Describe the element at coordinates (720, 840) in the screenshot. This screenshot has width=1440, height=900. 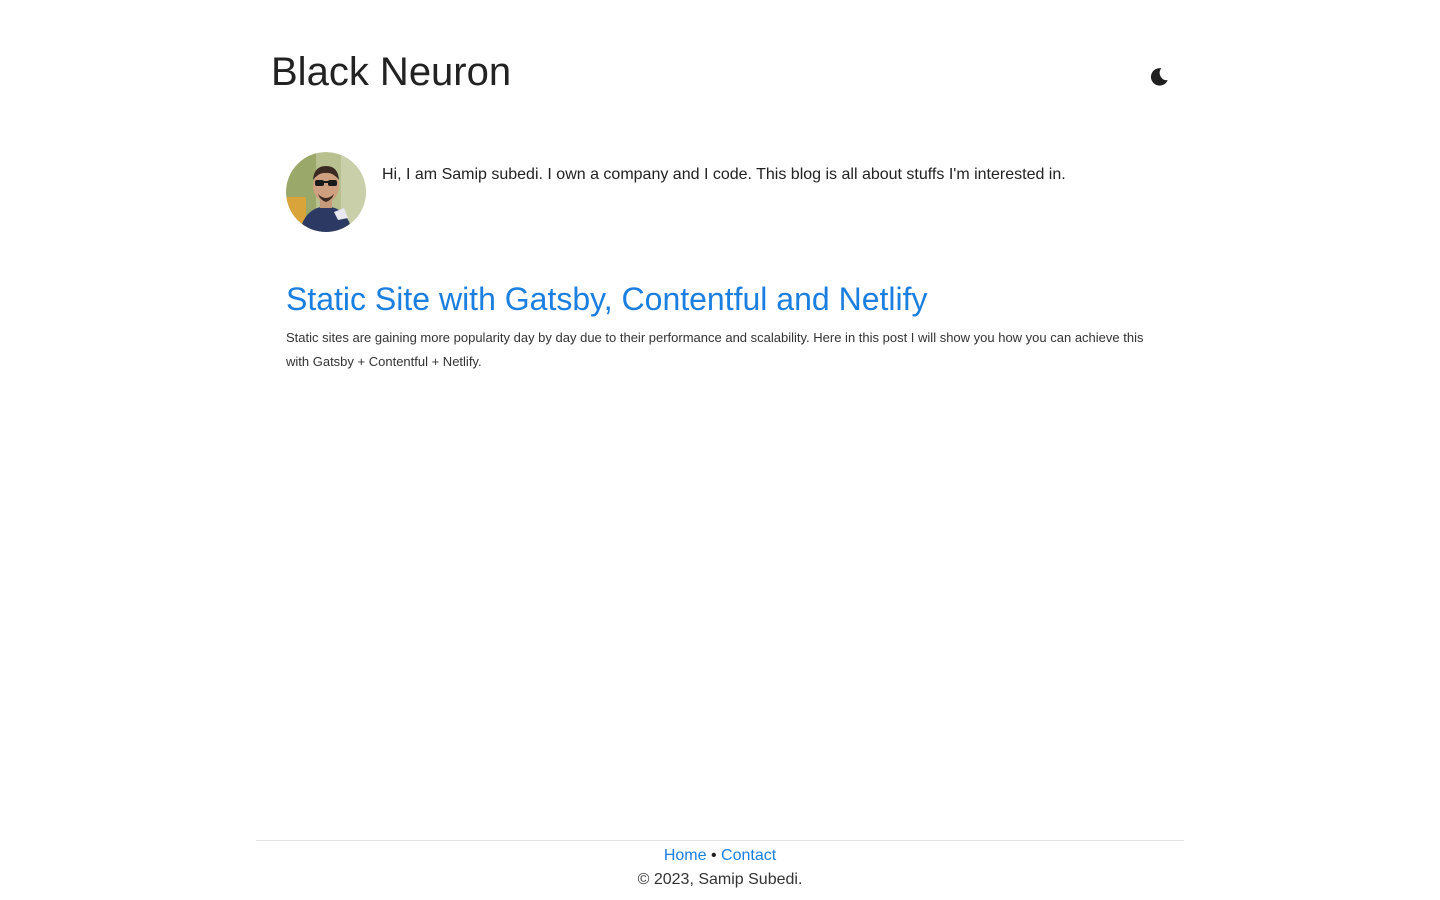
I see `footer-divider` at that location.